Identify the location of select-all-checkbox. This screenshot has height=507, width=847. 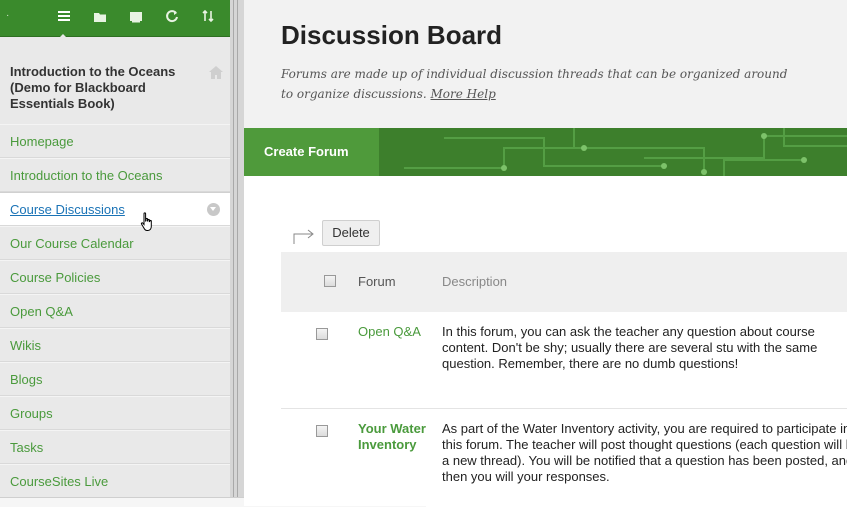
(330, 281).